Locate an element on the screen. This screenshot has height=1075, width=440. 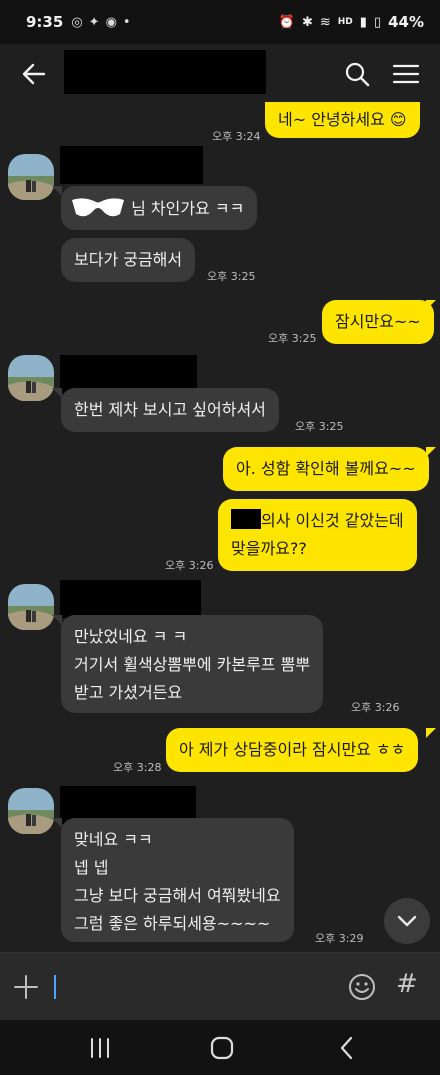
plus-icon is located at coordinates (26, 987).